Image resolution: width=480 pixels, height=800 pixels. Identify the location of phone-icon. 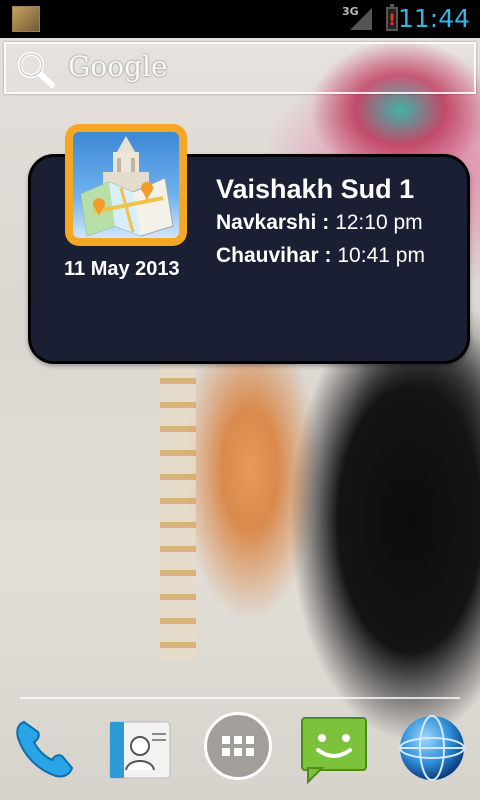
(46, 748).